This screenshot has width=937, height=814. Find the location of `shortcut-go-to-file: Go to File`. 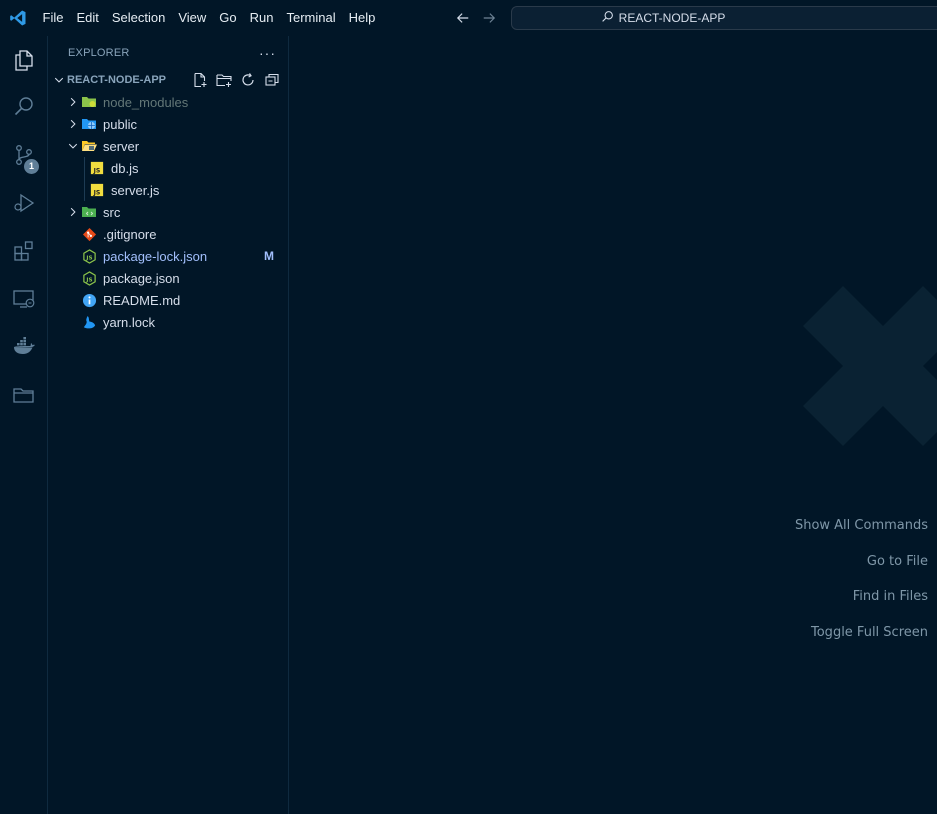

shortcut-go-to-file: Go to File is located at coordinates (897, 561).